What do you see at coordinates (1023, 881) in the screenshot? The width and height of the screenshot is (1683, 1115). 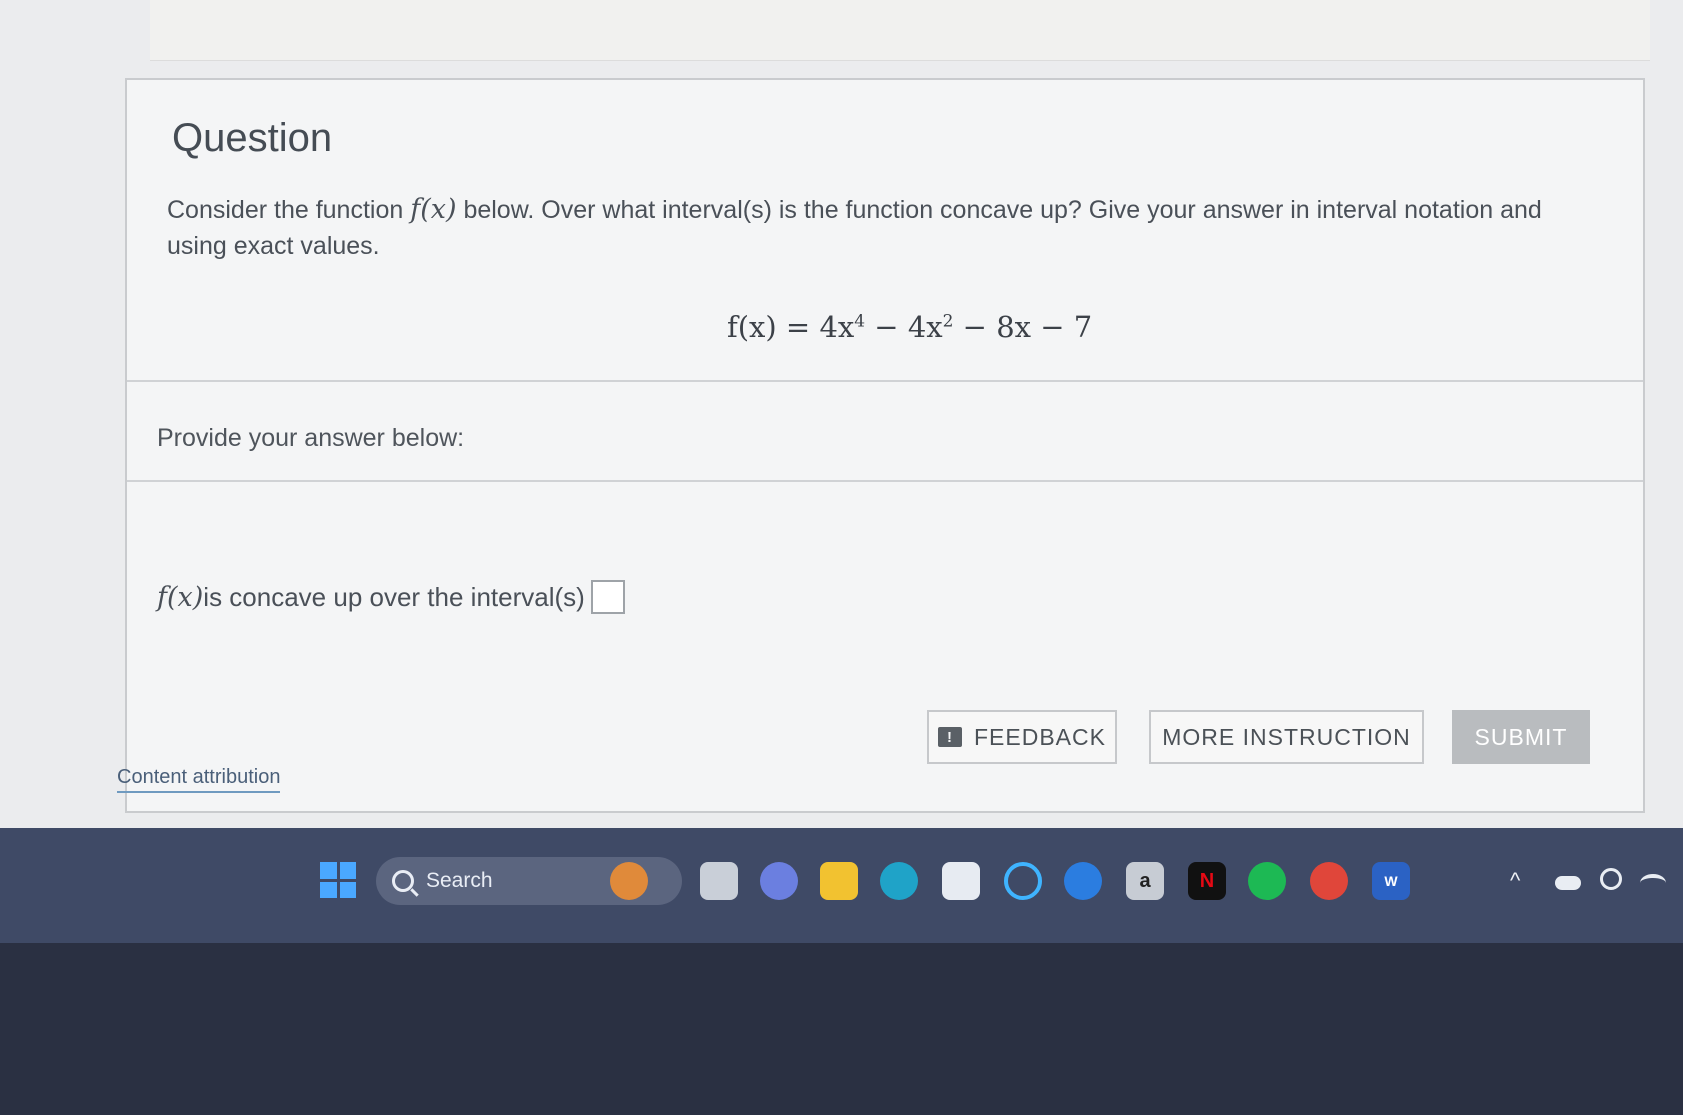 I see `cortana-icon` at bounding box center [1023, 881].